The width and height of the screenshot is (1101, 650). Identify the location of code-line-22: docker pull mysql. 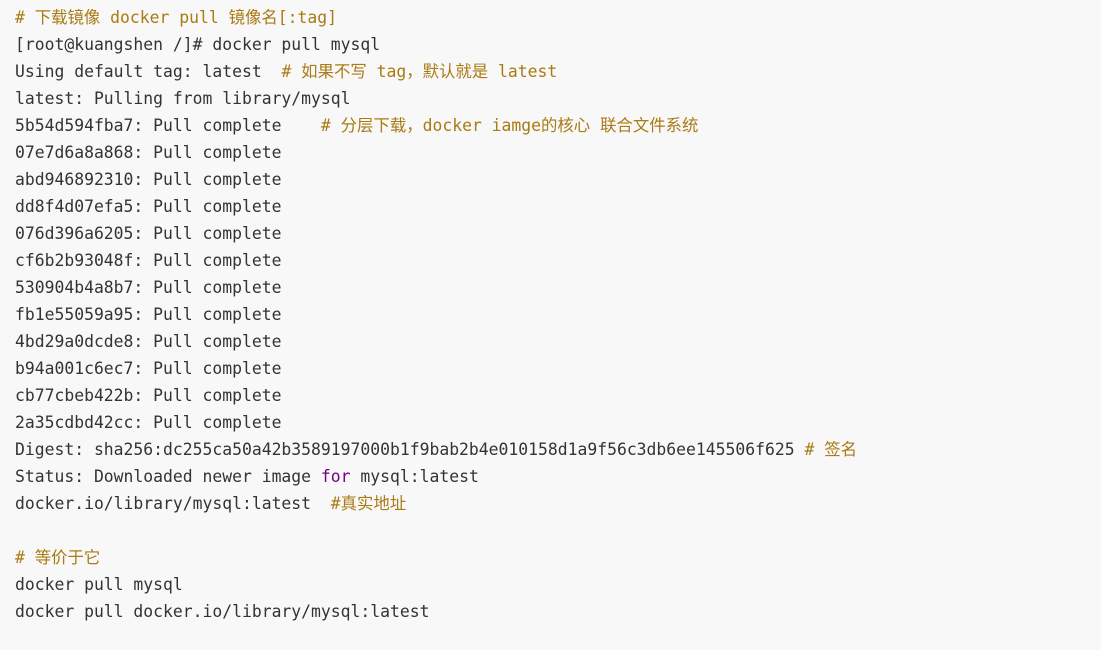
(558, 584).